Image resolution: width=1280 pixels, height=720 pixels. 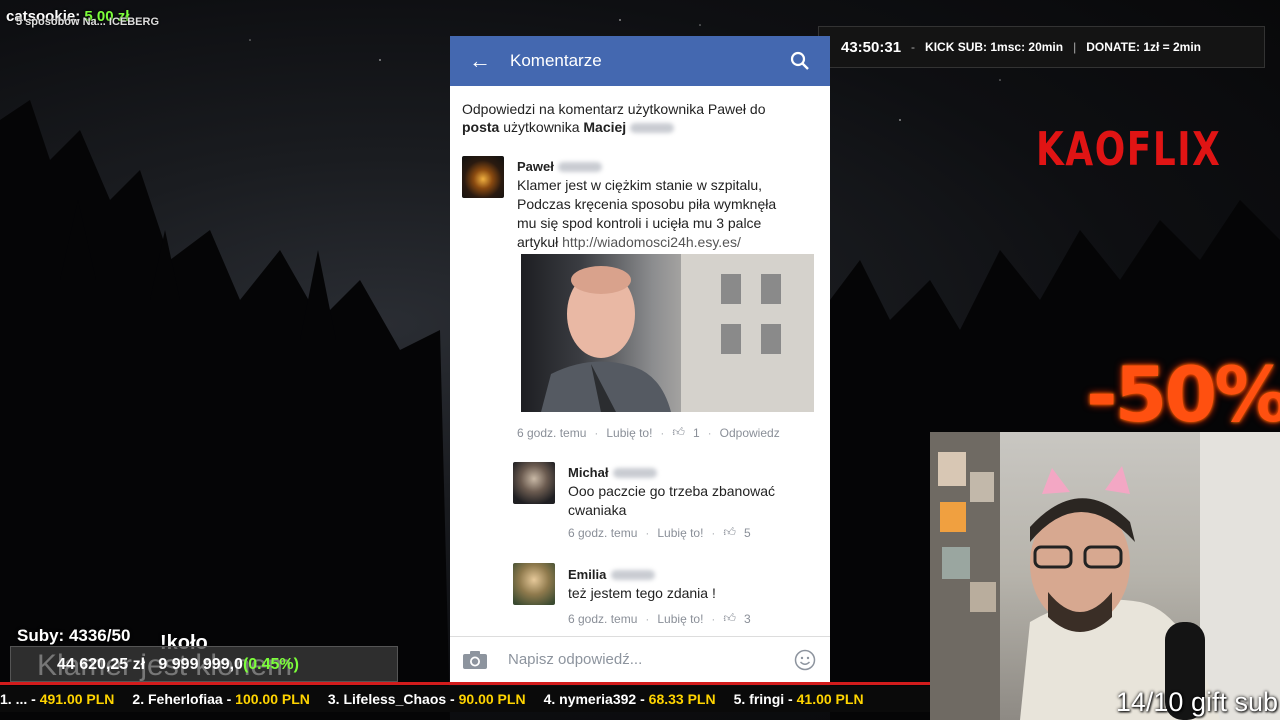 I want to click on ghost-title: 5 sposobów Na... ICEBERG, so click(x=88, y=22).